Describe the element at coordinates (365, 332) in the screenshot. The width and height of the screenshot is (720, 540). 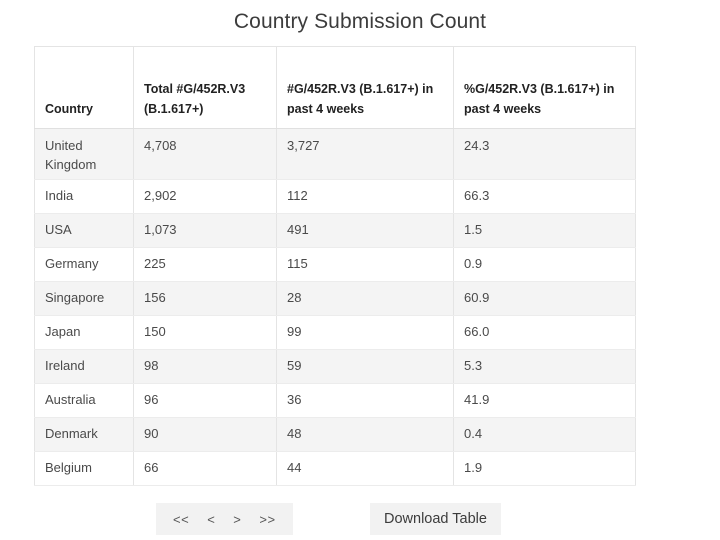
I see `cell-past-4-weeks: 99` at that location.